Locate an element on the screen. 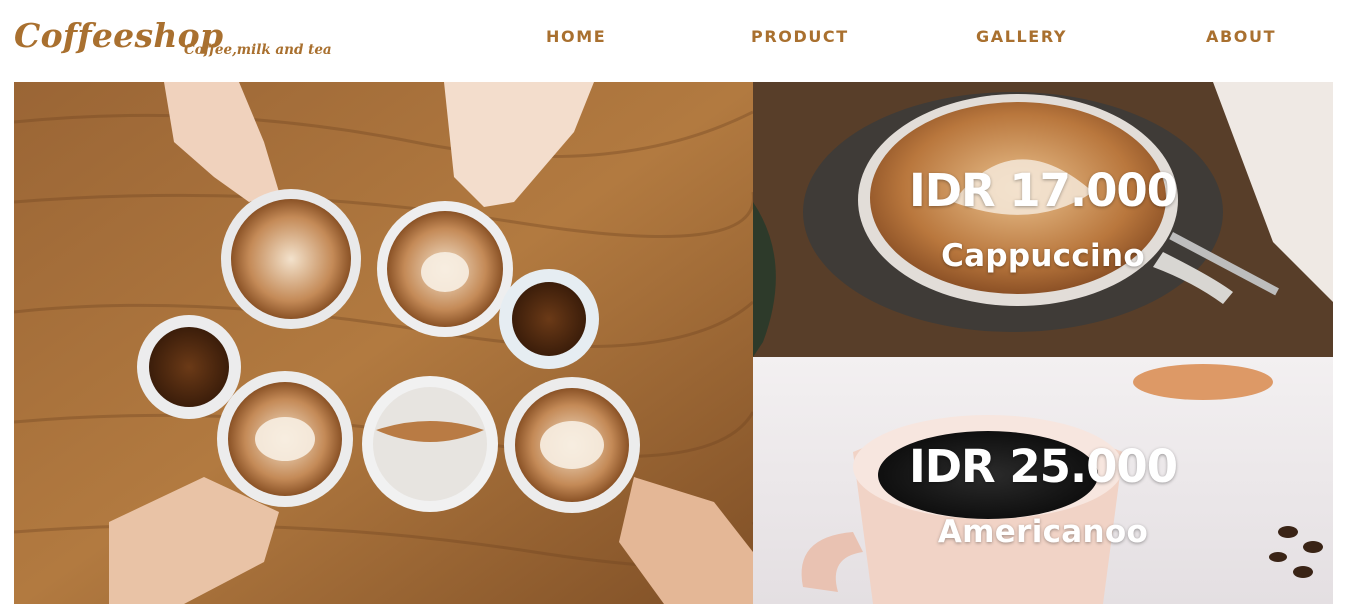 The height and width of the screenshot is (607, 1351). product-name: Cappuccino is located at coordinates (1043, 256).